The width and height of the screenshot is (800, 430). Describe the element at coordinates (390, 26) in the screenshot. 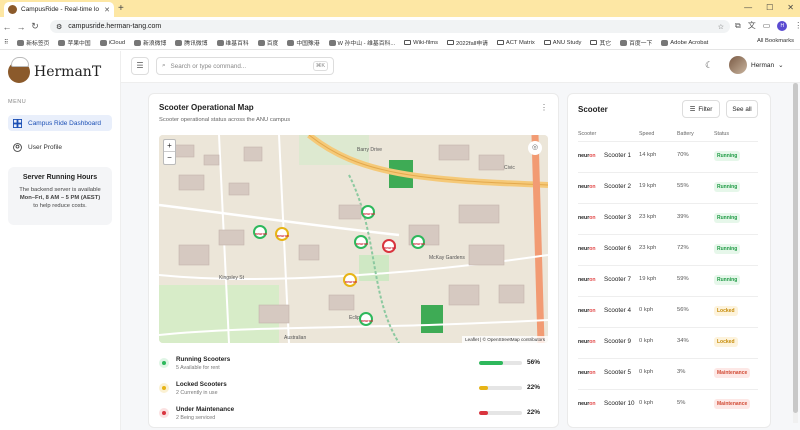

I see `url-field: ⚙ campusride.herman-tang.com ☆` at that location.